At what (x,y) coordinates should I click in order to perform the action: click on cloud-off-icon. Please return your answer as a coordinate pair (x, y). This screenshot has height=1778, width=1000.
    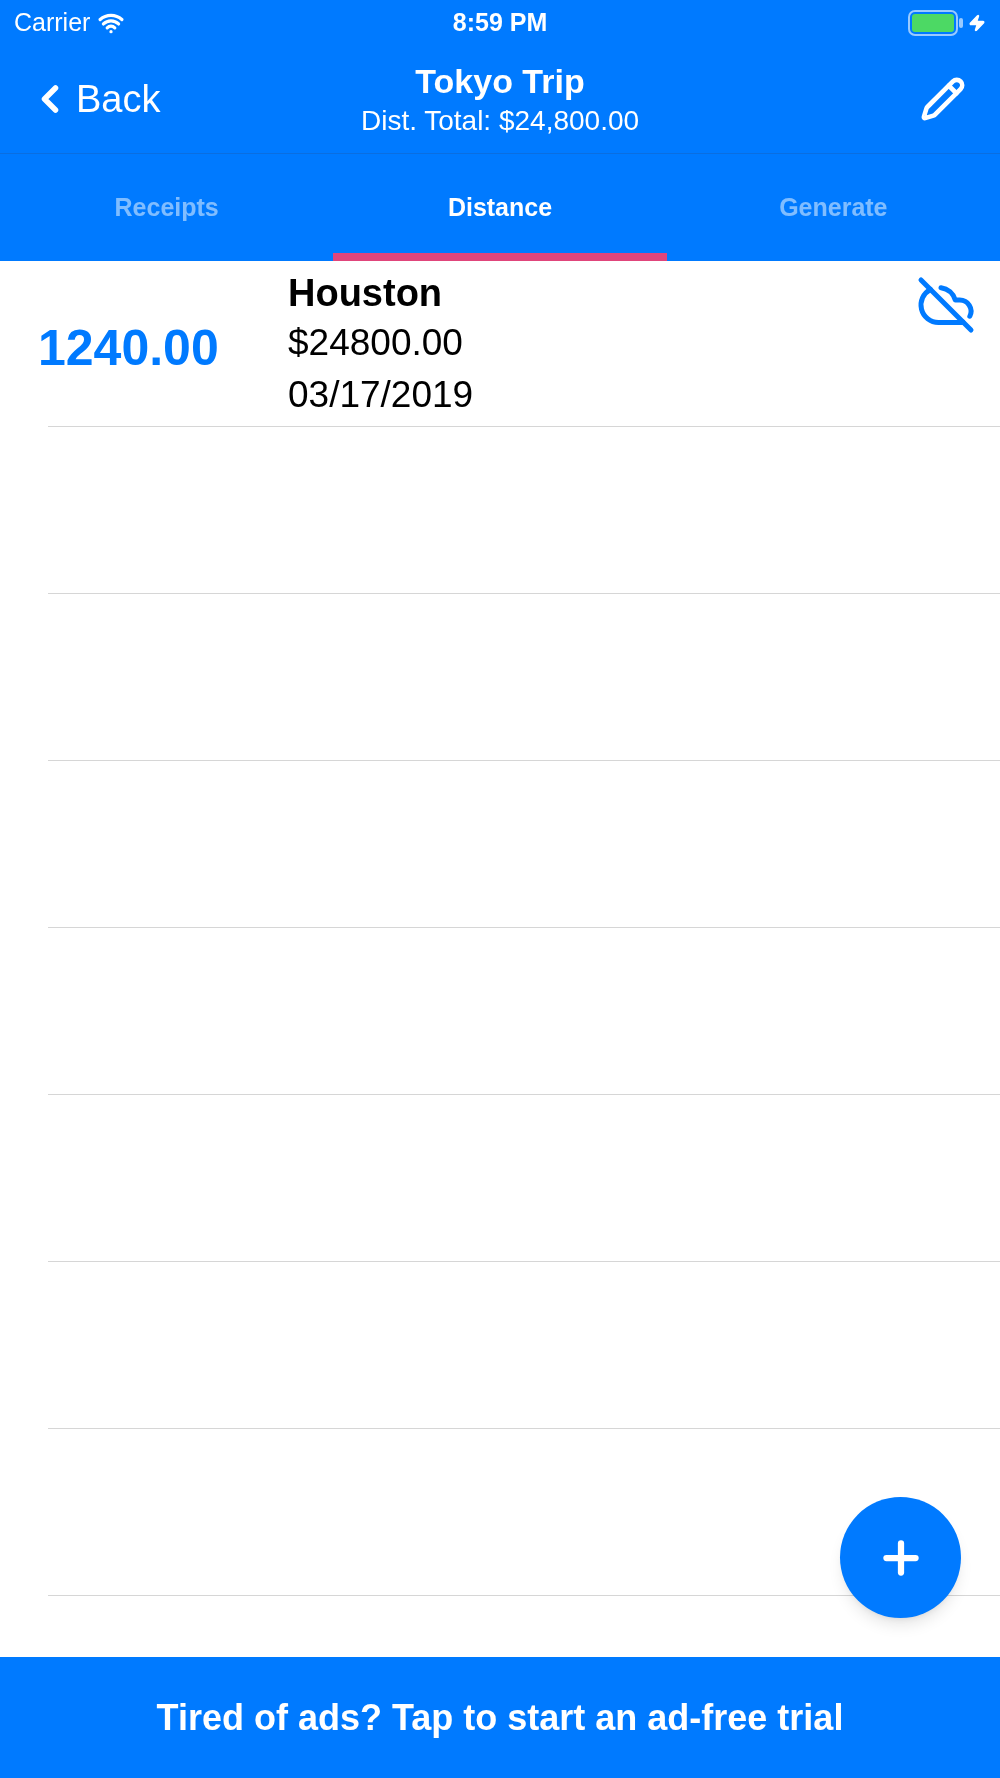
    Looking at the image, I should click on (946, 305).